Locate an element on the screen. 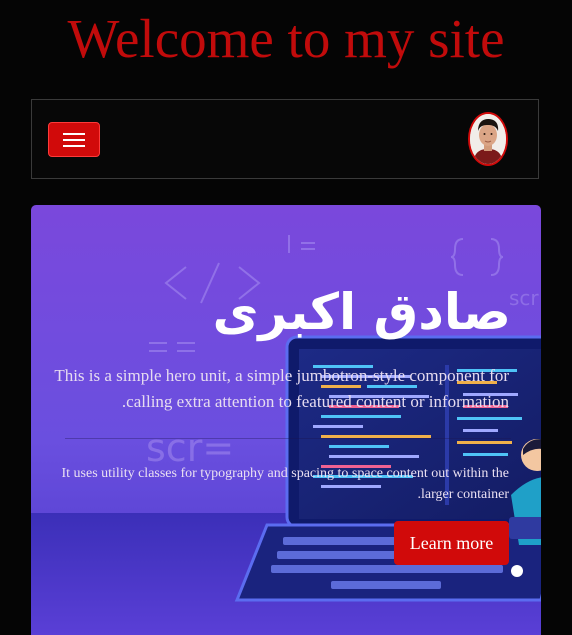 This screenshot has width=572, height=635. svg-text: scr is located at coordinates (524, 298).